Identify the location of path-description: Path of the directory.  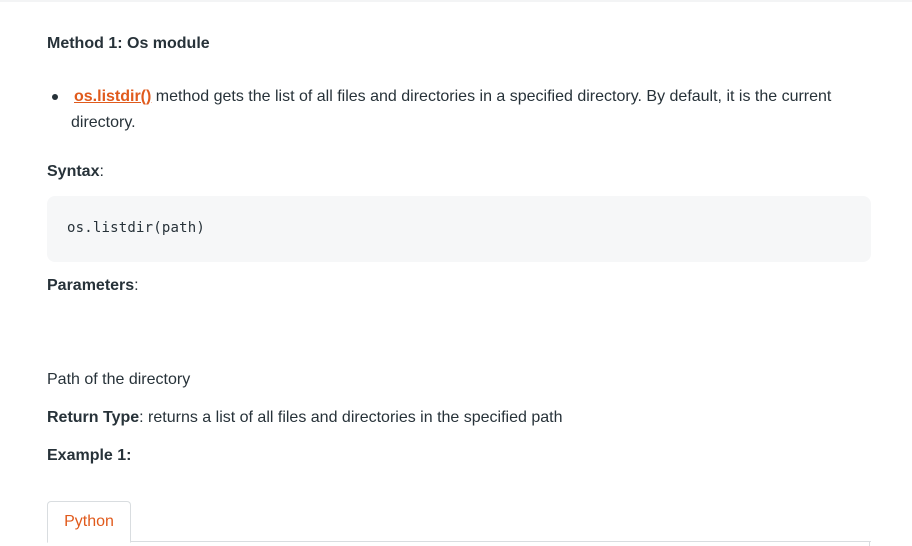
(119, 379).